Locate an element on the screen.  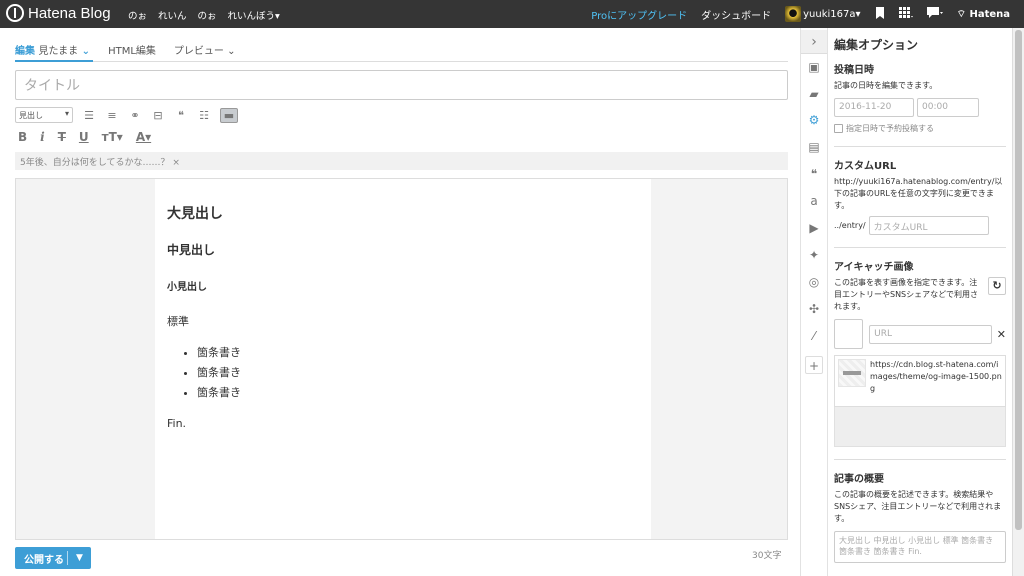
scrollbar-thumb is located at coordinates (1018, 280).